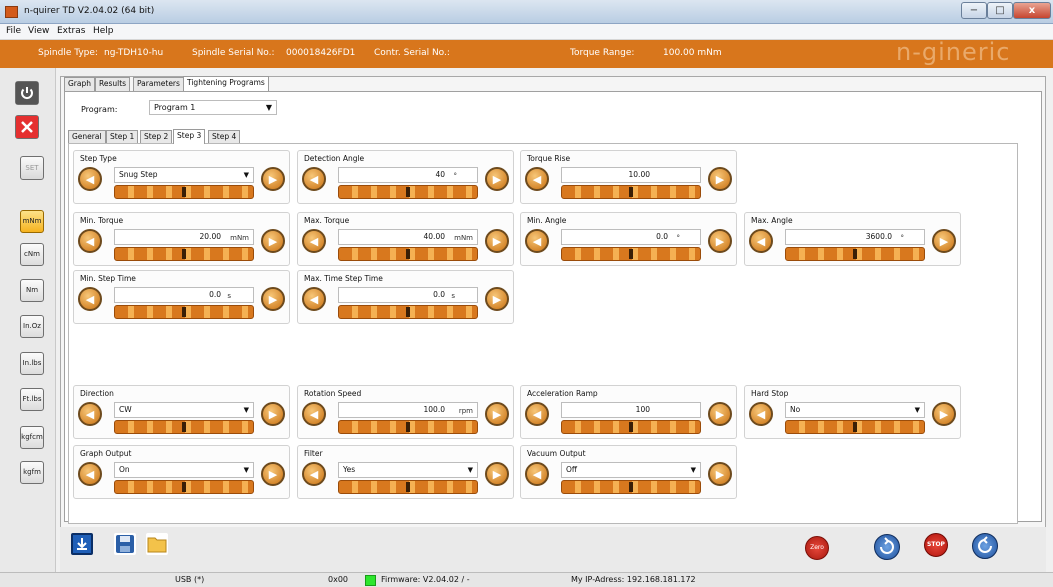 The width and height of the screenshot is (1053, 587). What do you see at coordinates (1000, 10) in the screenshot?
I see `maximize-button: □` at bounding box center [1000, 10].